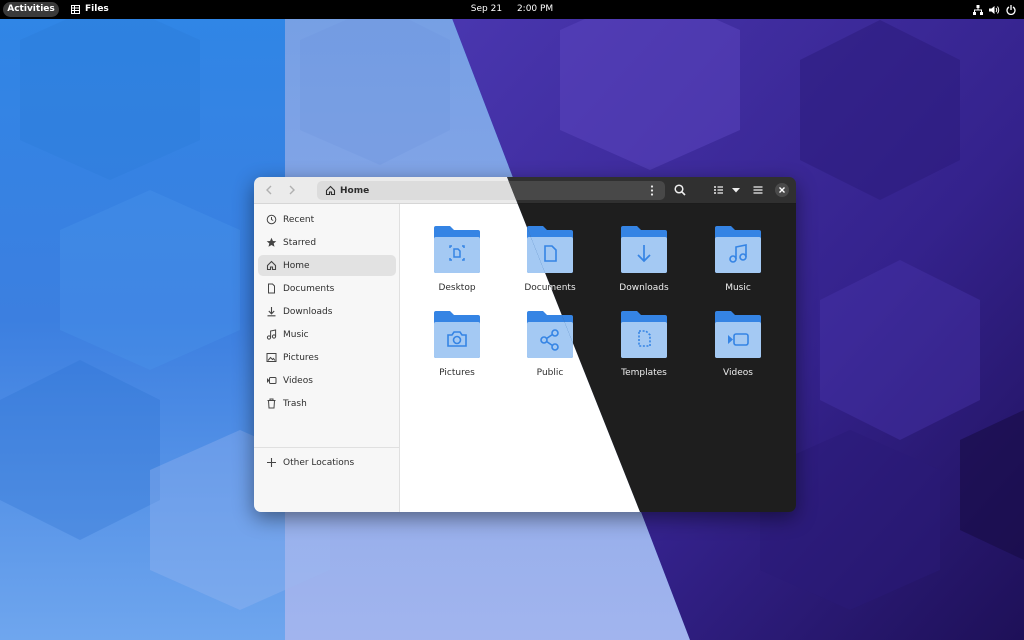  I want to click on video-icon, so click(272, 380).